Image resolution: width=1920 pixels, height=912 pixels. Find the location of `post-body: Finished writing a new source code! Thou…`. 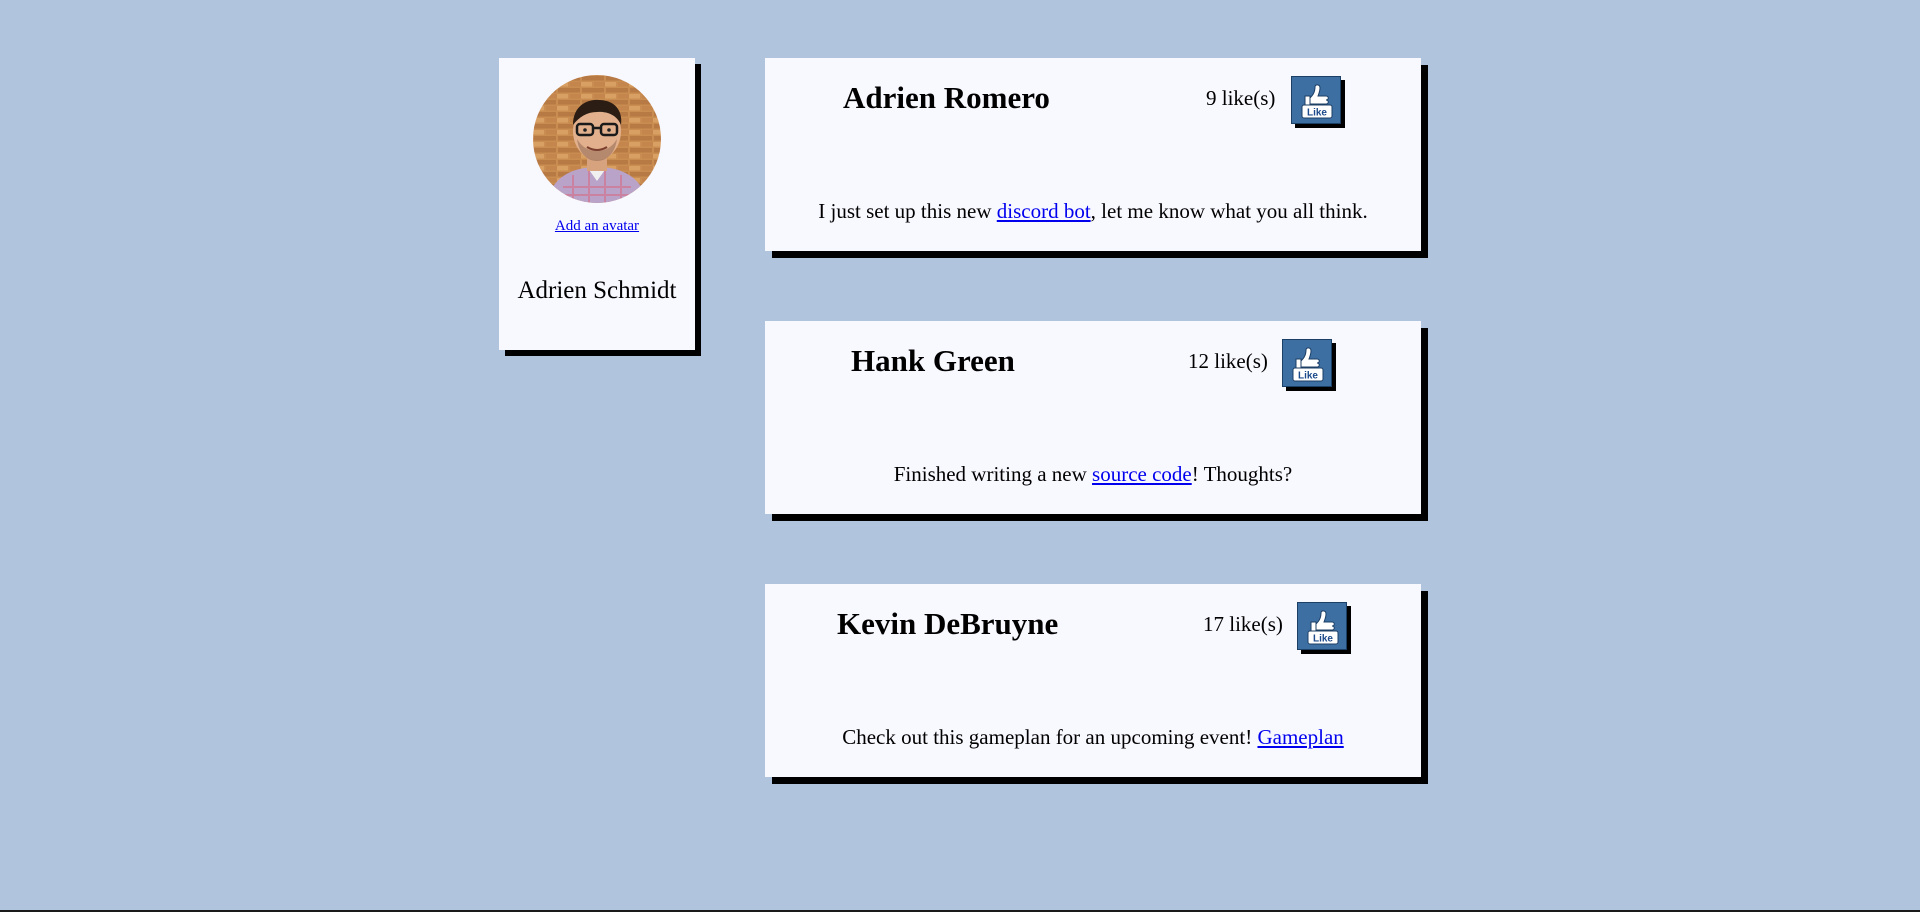

post-body: Finished writing a new source code! Thou… is located at coordinates (1093, 474).